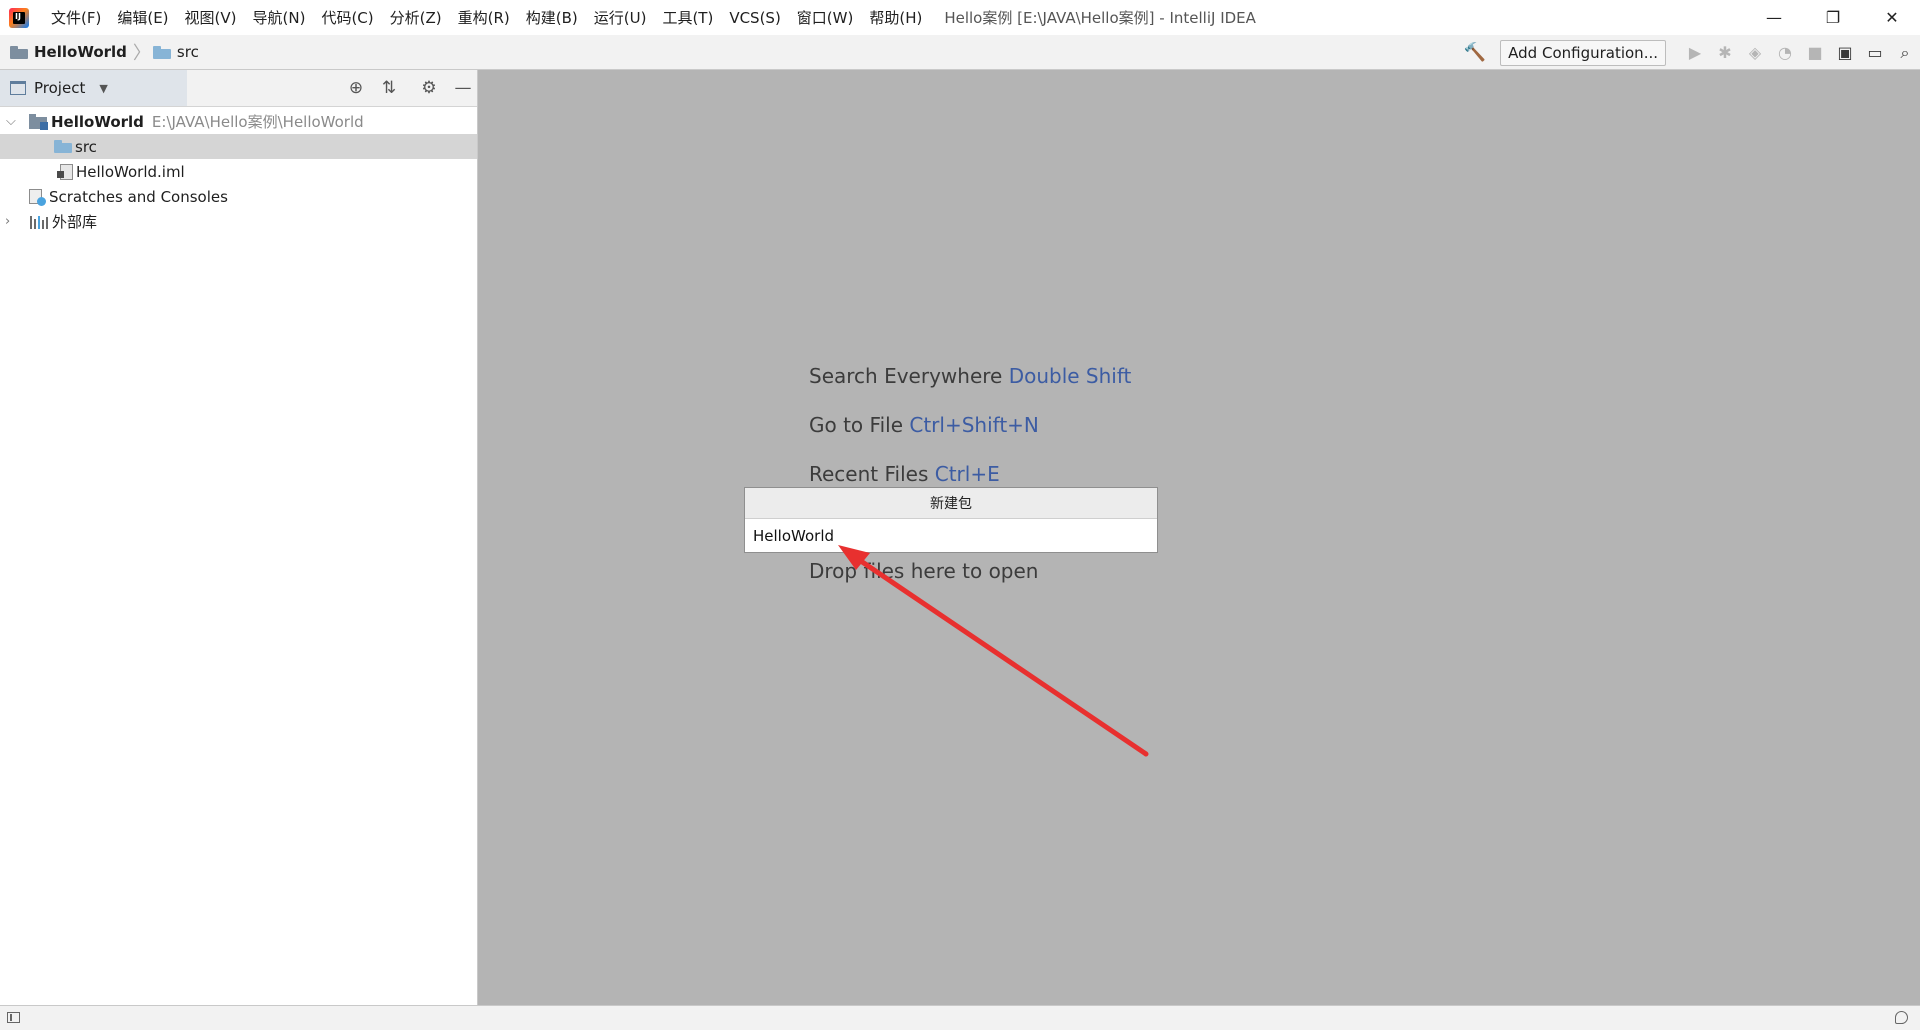 This screenshot has width=1920, height=1030. Describe the element at coordinates (1845, 52) in the screenshot. I see `project-structure-icon: ▣` at that location.